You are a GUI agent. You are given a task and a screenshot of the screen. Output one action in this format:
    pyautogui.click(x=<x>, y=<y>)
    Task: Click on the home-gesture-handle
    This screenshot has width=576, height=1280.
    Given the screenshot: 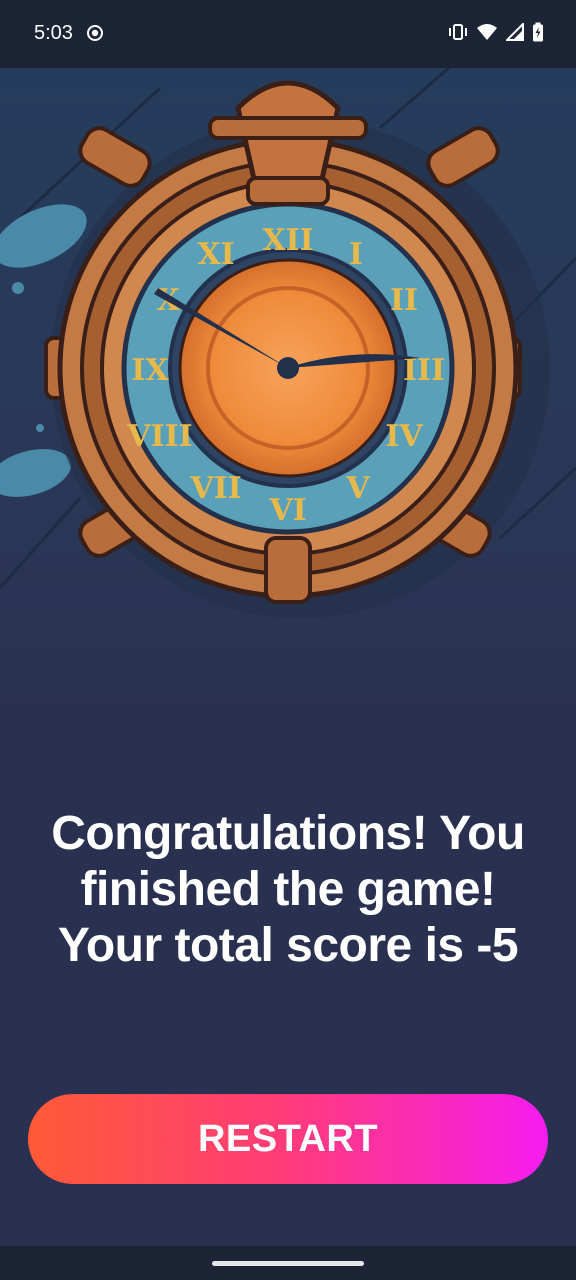 What is the action you would take?
    pyautogui.click(x=288, y=1263)
    